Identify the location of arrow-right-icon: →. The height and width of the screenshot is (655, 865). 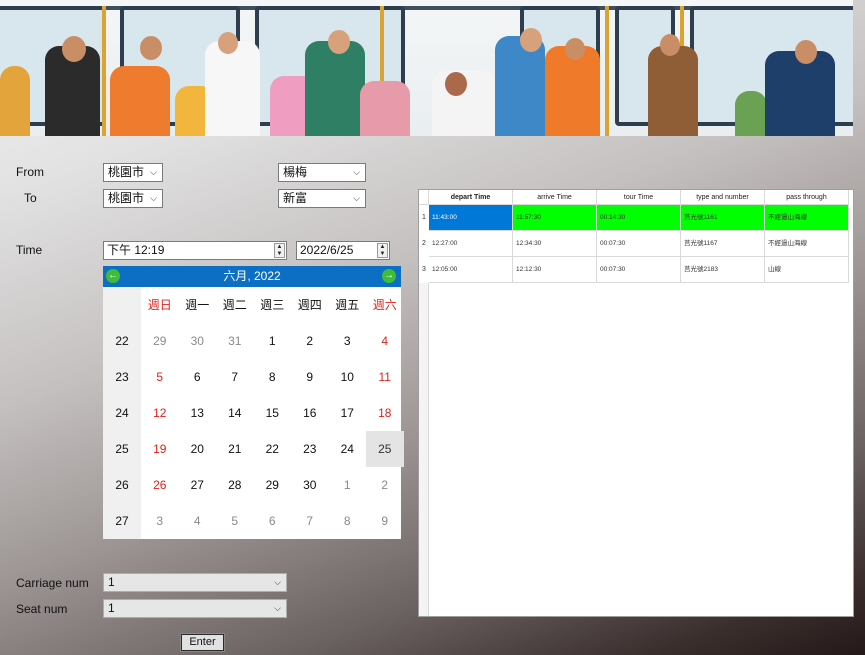
(389, 276).